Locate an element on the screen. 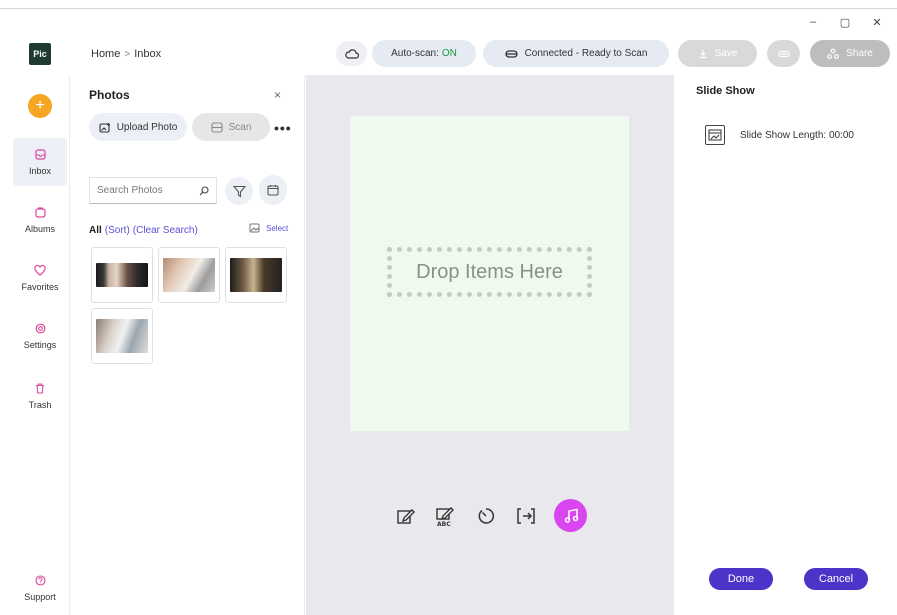 This screenshot has width=897, height=615. autoscan-toggle: Auto-scan: ON is located at coordinates (424, 53).